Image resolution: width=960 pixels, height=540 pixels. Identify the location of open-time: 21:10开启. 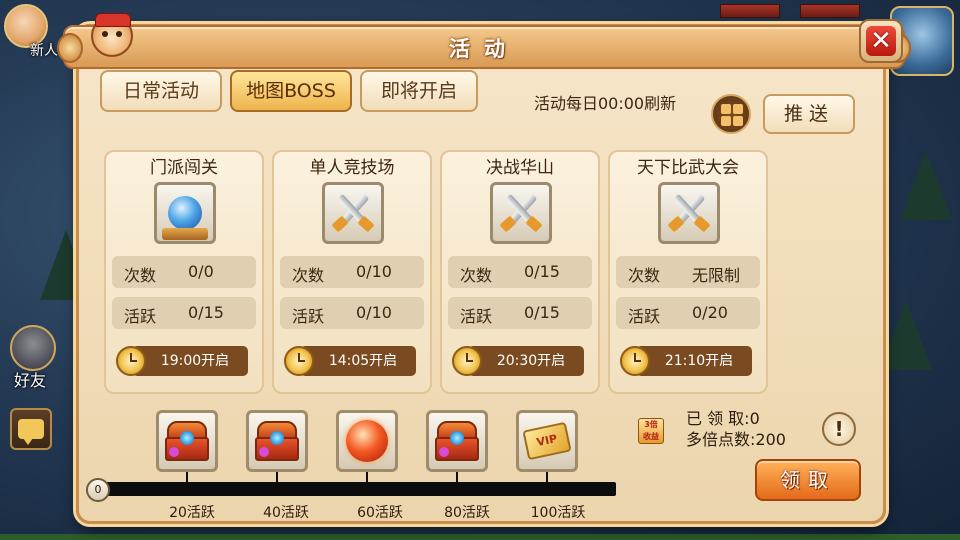
(694, 361).